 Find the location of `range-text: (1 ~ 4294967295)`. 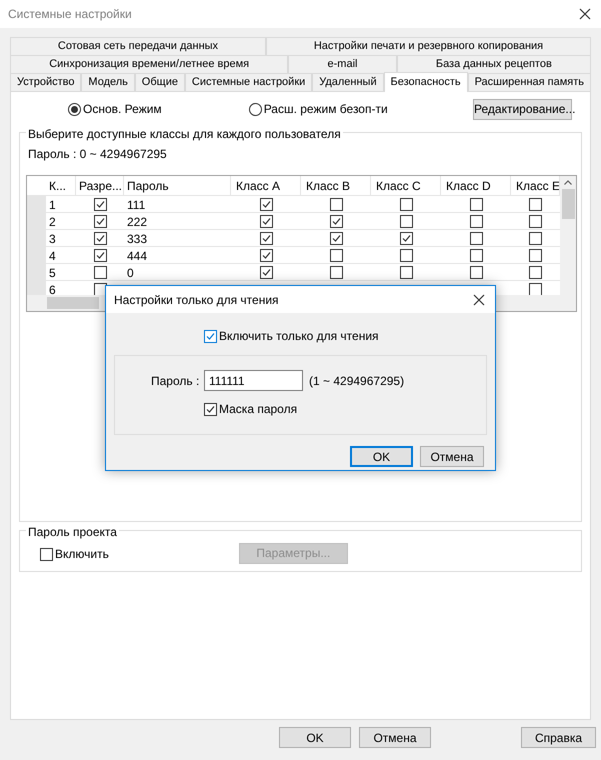

range-text: (1 ~ 4294967295) is located at coordinates (356, 381).